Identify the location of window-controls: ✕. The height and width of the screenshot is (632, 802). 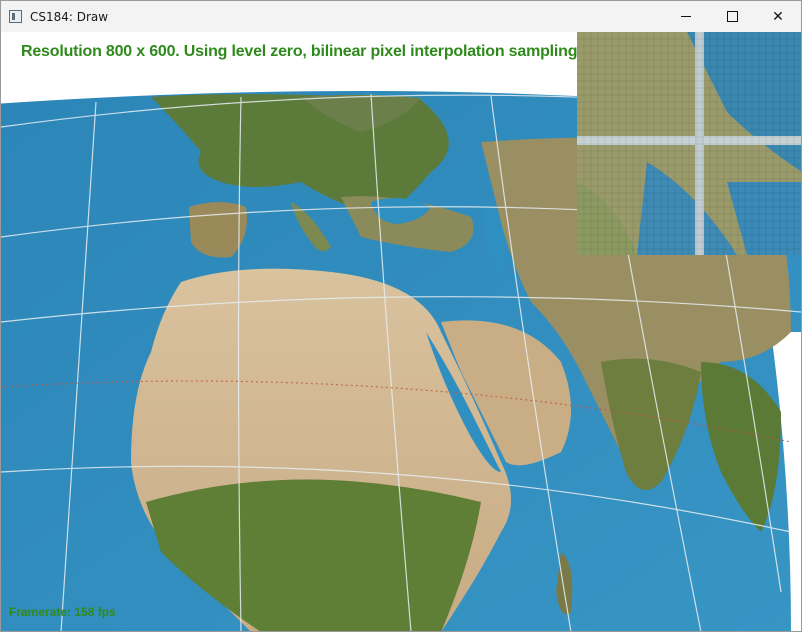
(732, 16).